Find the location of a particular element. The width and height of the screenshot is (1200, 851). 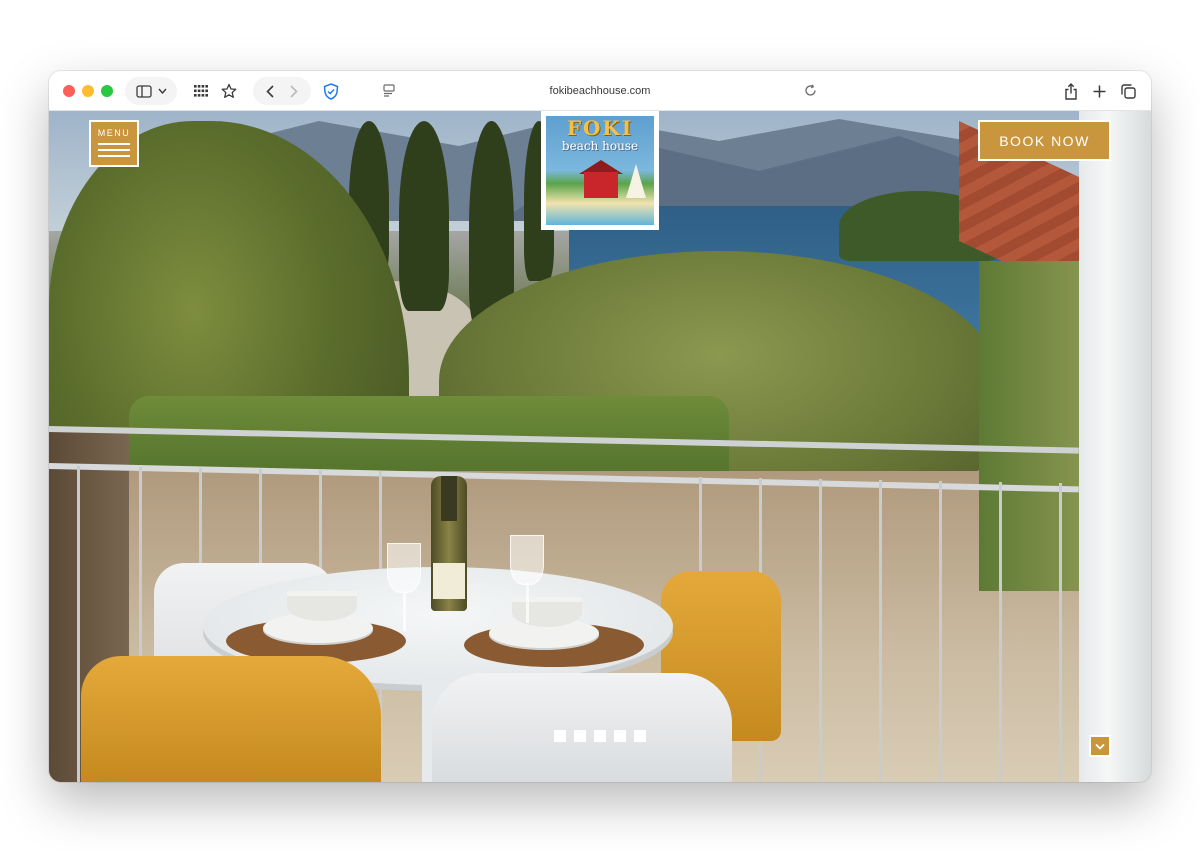

slider-dots is located at coordinates (600, 736).